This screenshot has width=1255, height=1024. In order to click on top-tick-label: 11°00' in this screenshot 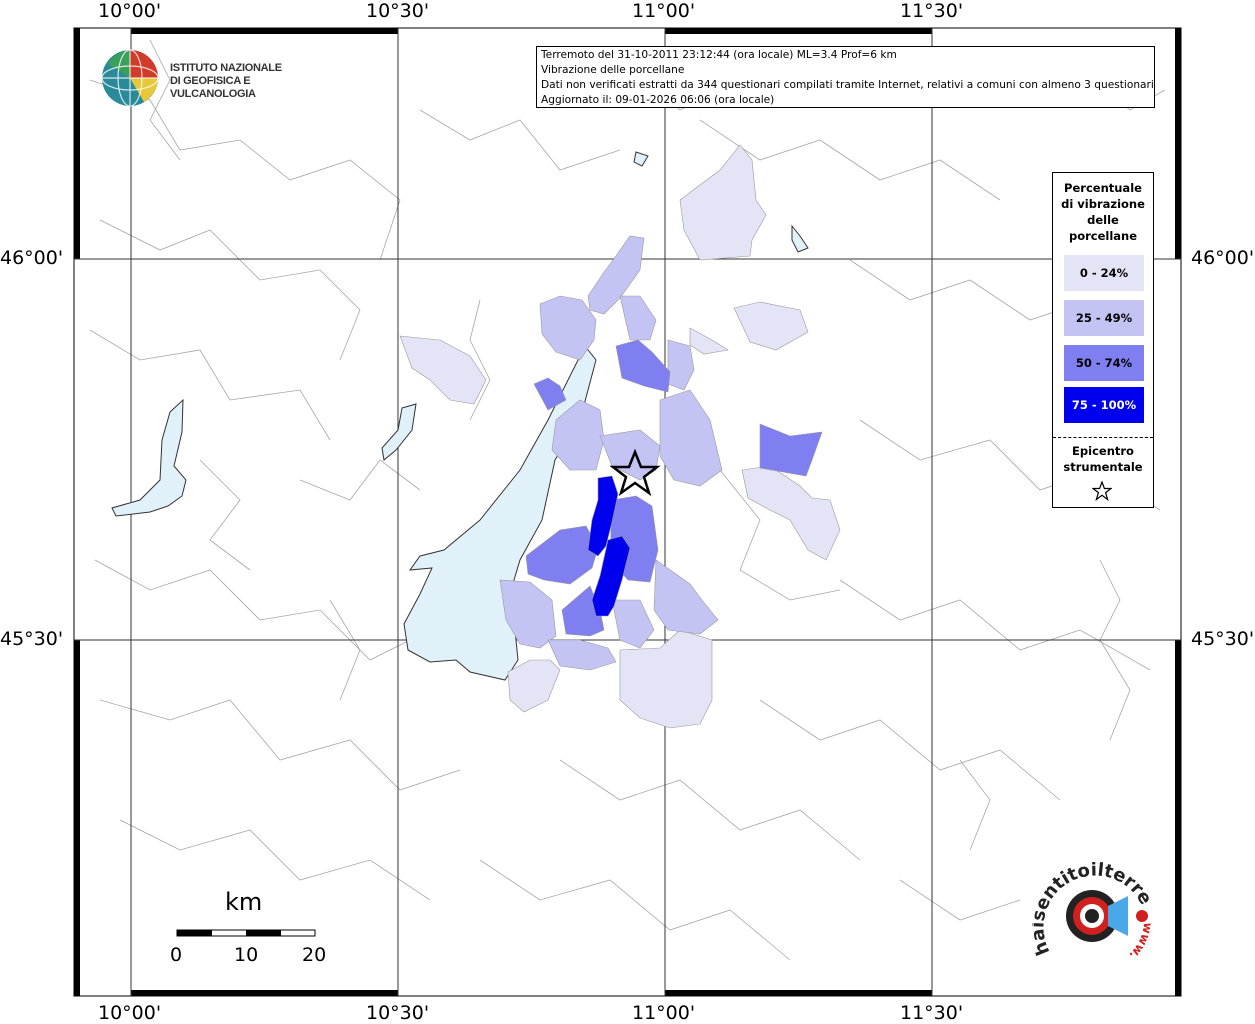, I will do `click(664, 11)`.